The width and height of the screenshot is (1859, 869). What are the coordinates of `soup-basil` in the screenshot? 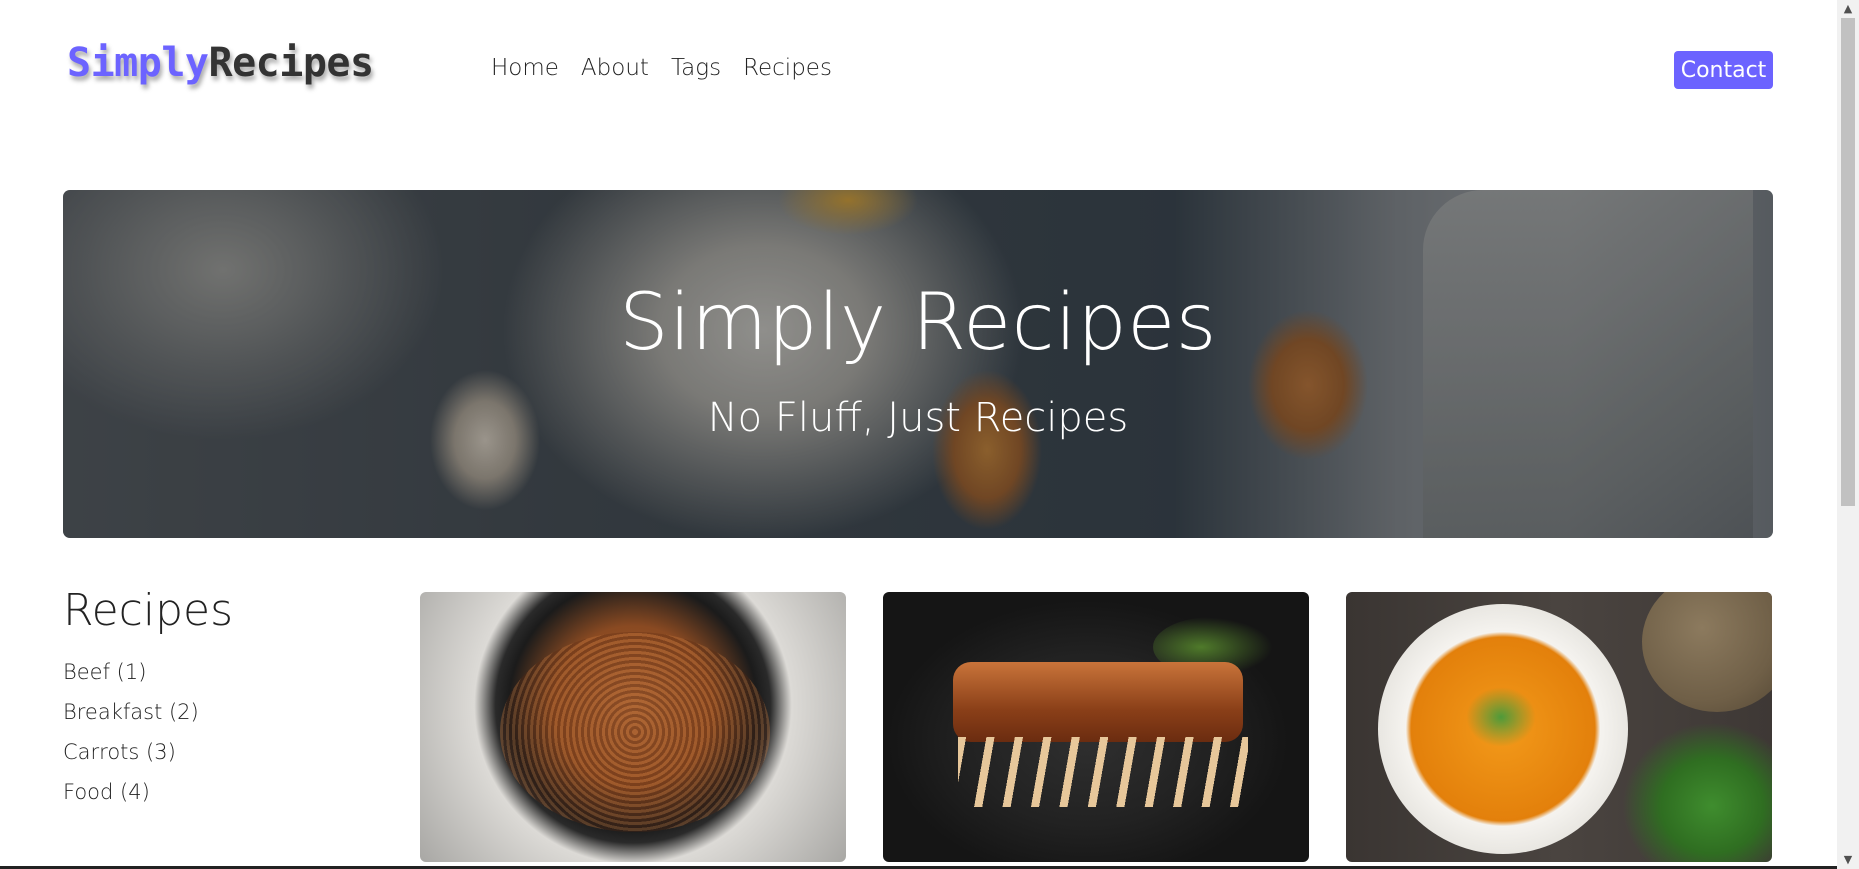 It's located at (1697, 792).